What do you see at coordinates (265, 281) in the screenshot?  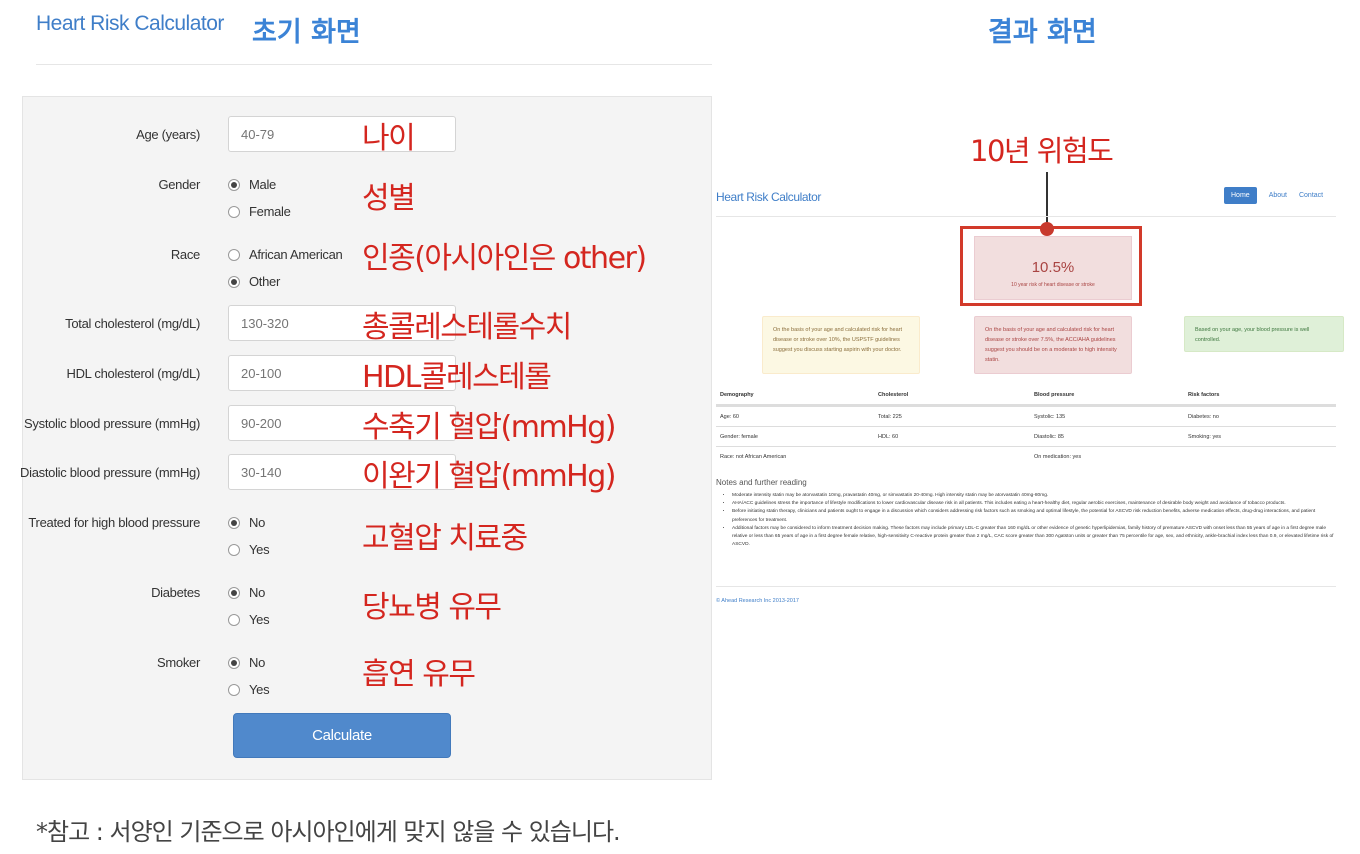 I see `radio-label: Other` at bounding box center [265, 281].